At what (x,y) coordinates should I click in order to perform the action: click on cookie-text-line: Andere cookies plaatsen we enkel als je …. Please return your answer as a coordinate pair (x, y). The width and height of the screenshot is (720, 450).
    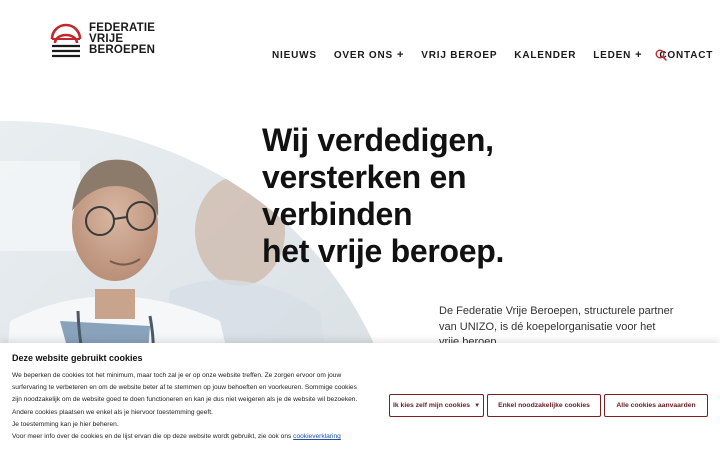
    Looking at the image, I should click on (112, 412).